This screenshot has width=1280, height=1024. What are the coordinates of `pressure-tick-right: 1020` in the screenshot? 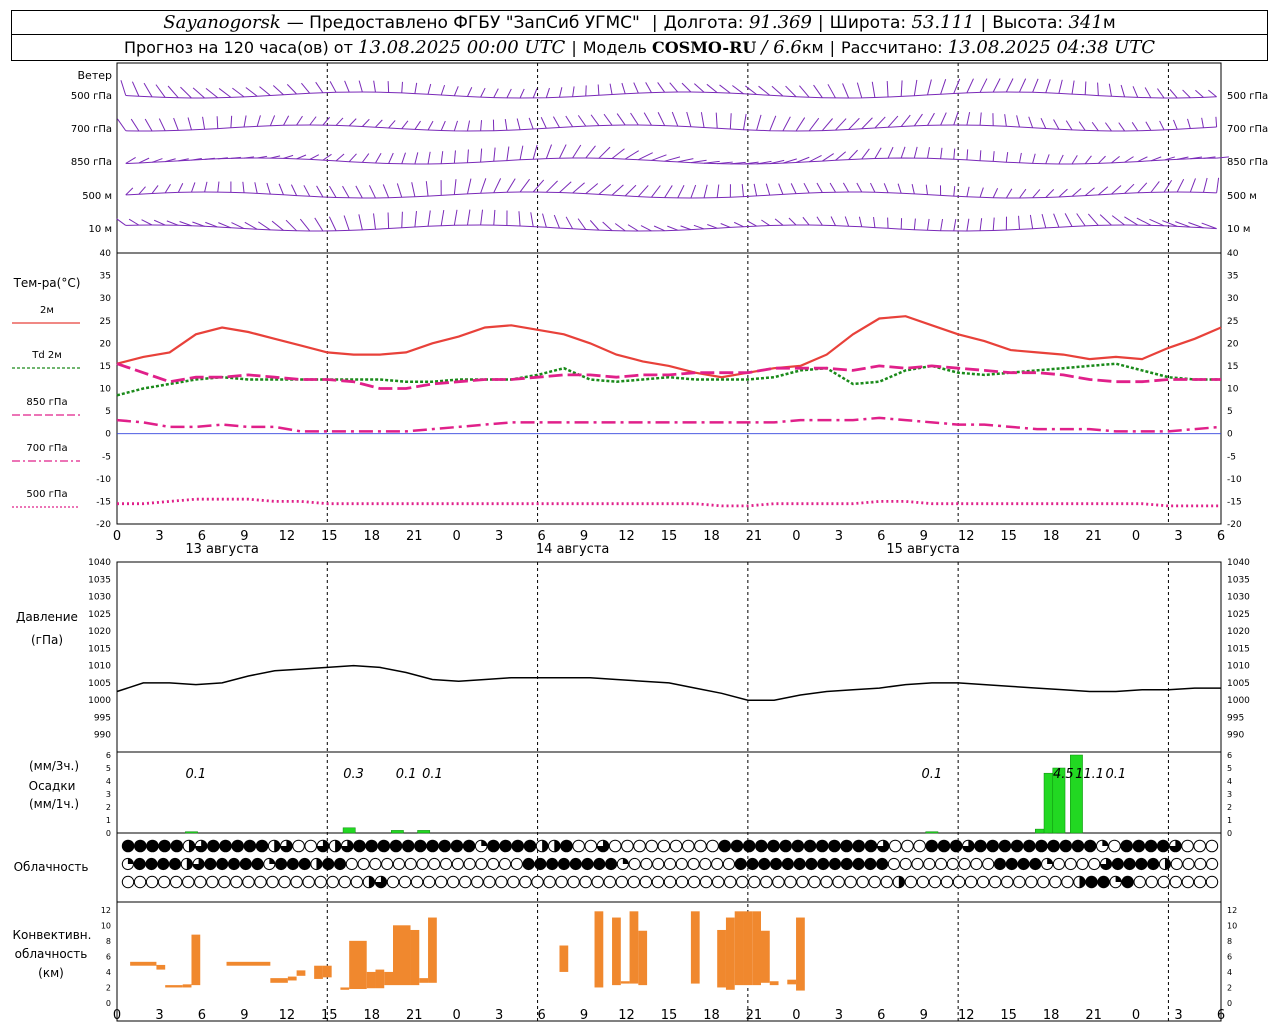 It's located at (1238, 632).